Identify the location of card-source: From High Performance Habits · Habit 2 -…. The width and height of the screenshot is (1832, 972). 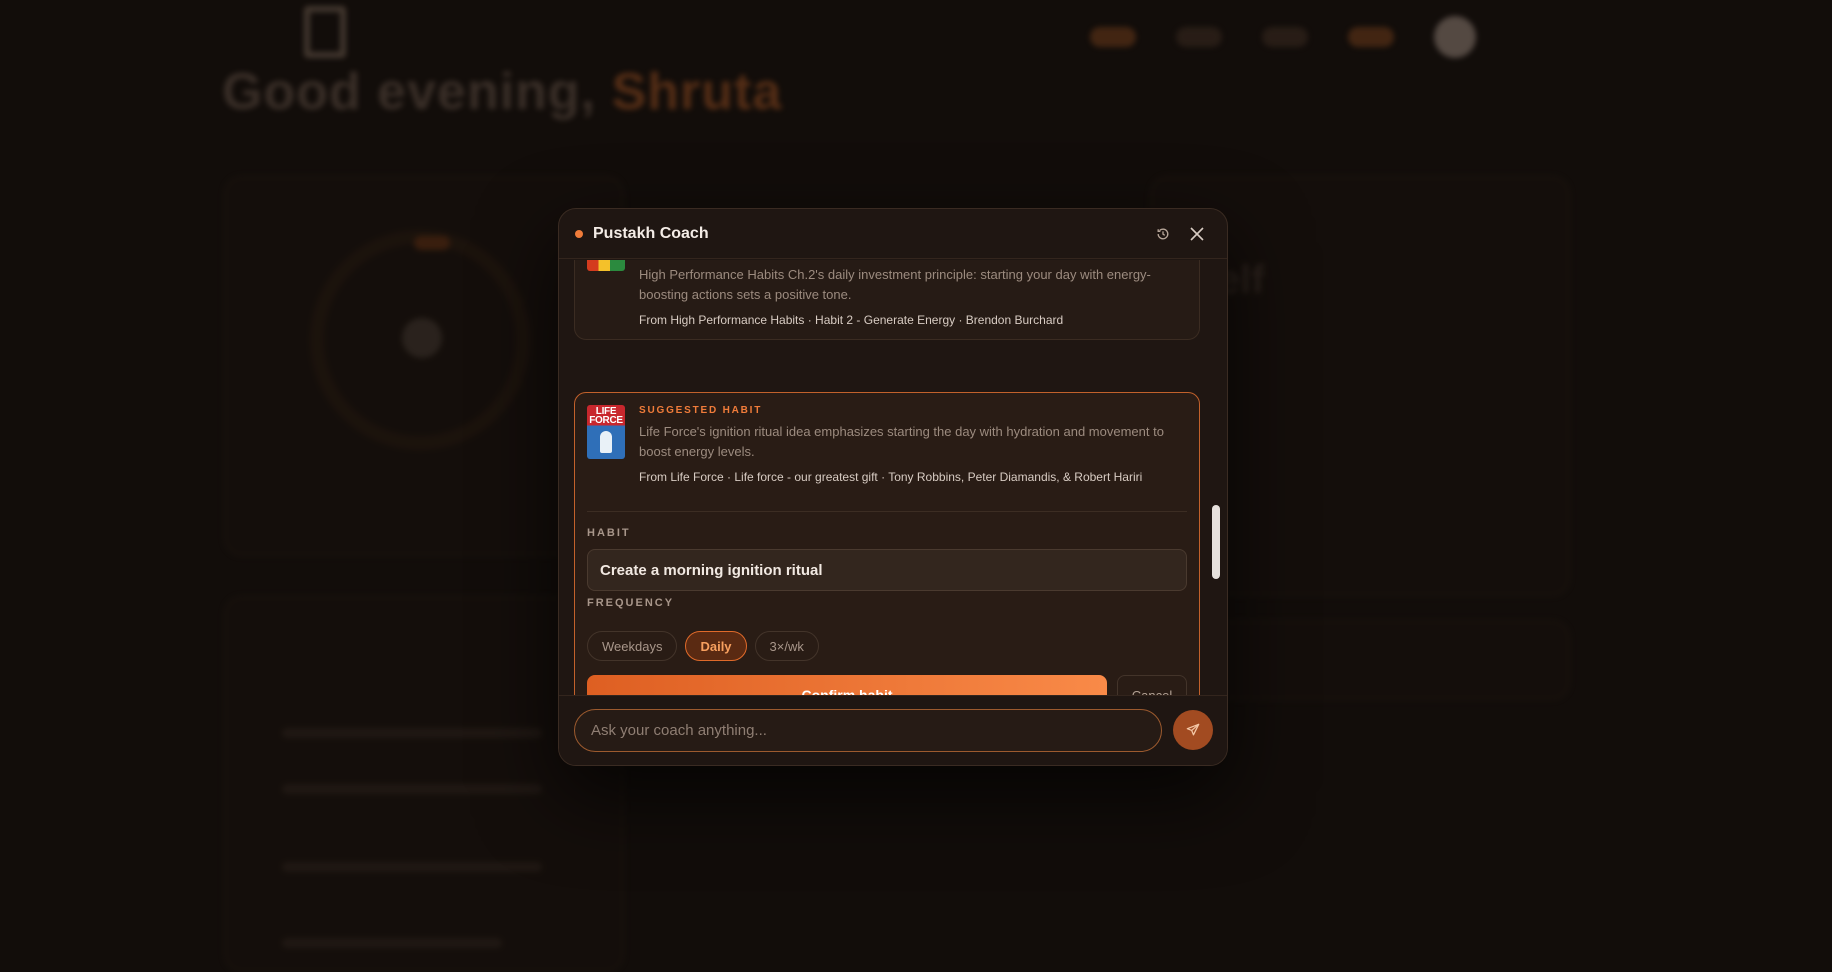
(851, 320).